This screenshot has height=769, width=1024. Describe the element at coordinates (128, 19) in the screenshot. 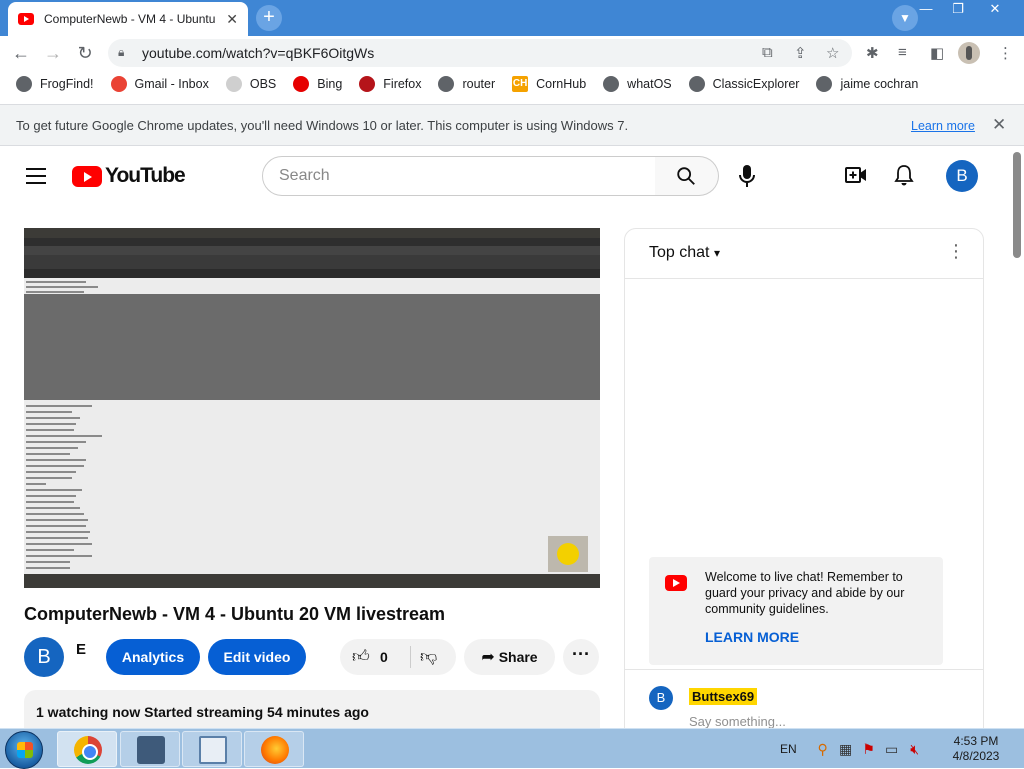

I see `tab-active: ComputerNewb - VM 4 - Ubuntu ✕` at that location.